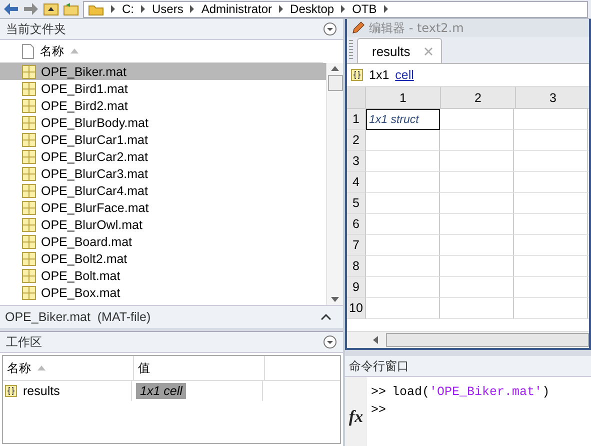 Image resolution: width=591 pixels, height=446 pixels. Describe the element at coordinates (399, 50) in the screenshot. I see `tab: results` at that location.